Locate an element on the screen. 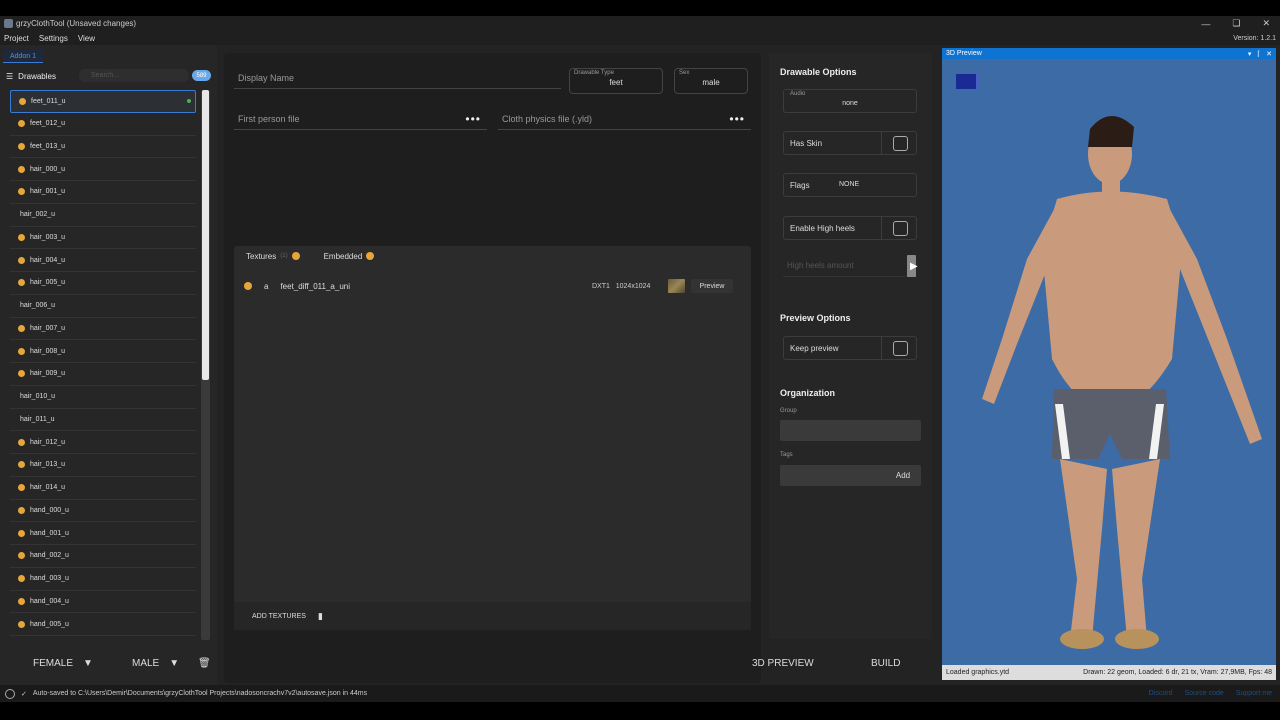 The width and height of the screenshot is (1280, 720). minimize-icon: — is located at coordinates (1205, 24).